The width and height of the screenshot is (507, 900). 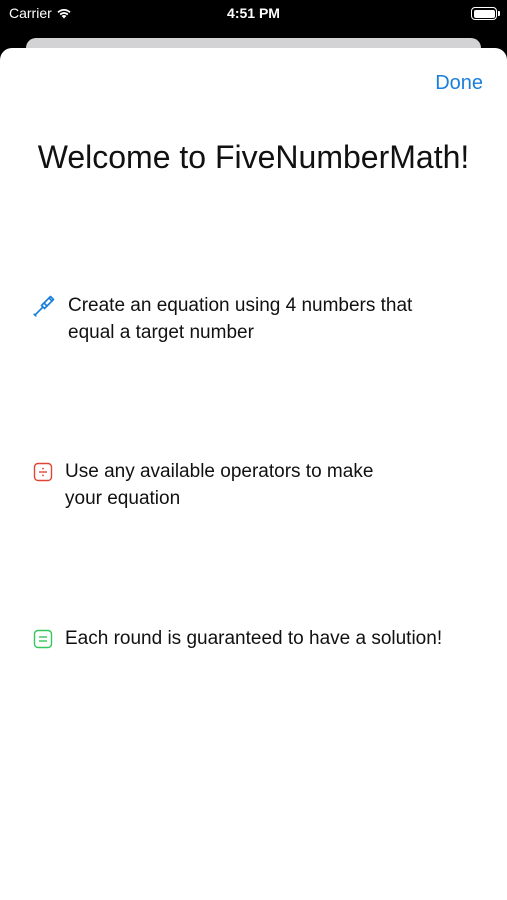 I want to click on page-title: Welcome to FiveNumberMath!, so click(x=253, y=157).